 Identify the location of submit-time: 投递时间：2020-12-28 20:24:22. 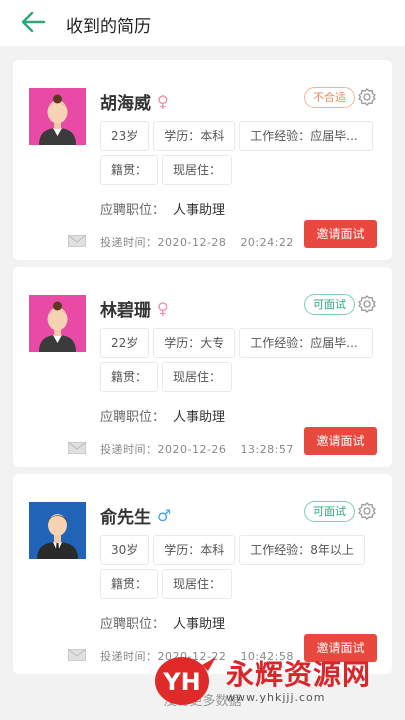
(197, 242).